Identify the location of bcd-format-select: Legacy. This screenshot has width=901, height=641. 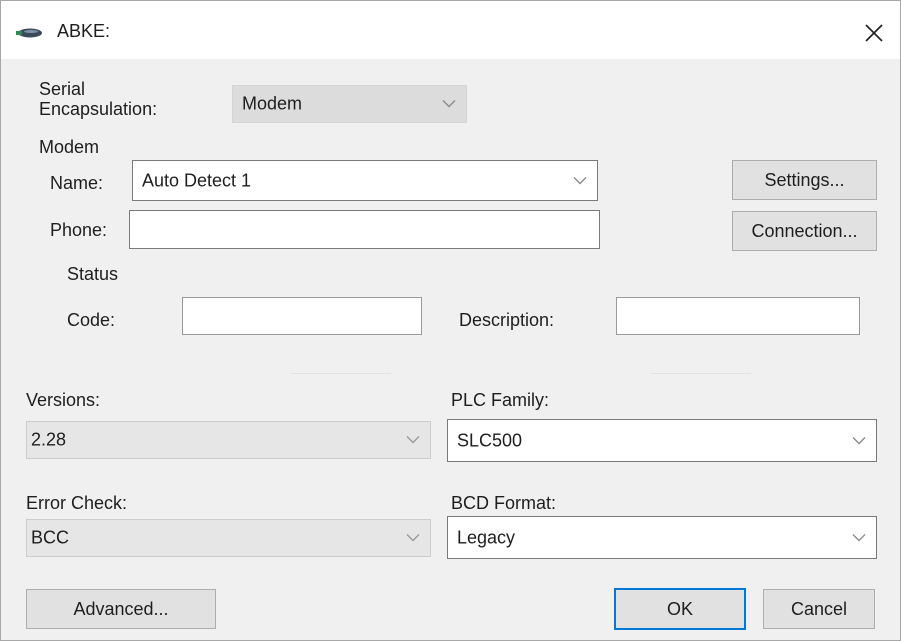
(662, 537).